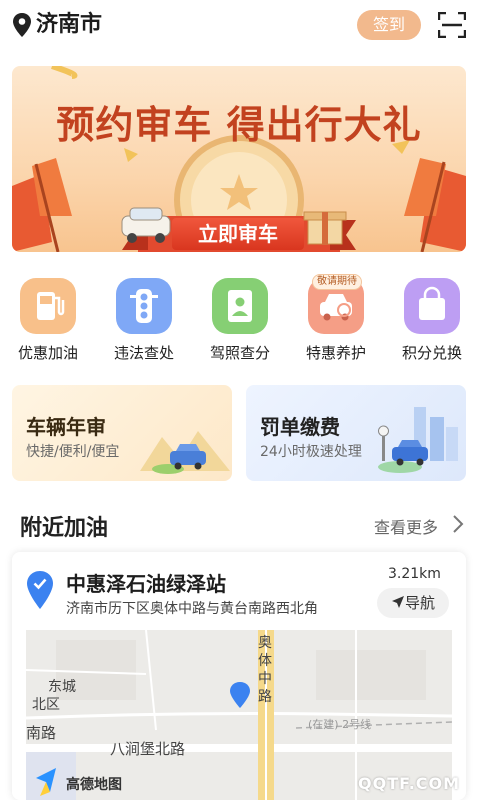 This screenshot has width=480, height=800. What do you see at coordinates (185, 452) in the screenshot?
I see `car-illustration` at bounding box center [185, 452].